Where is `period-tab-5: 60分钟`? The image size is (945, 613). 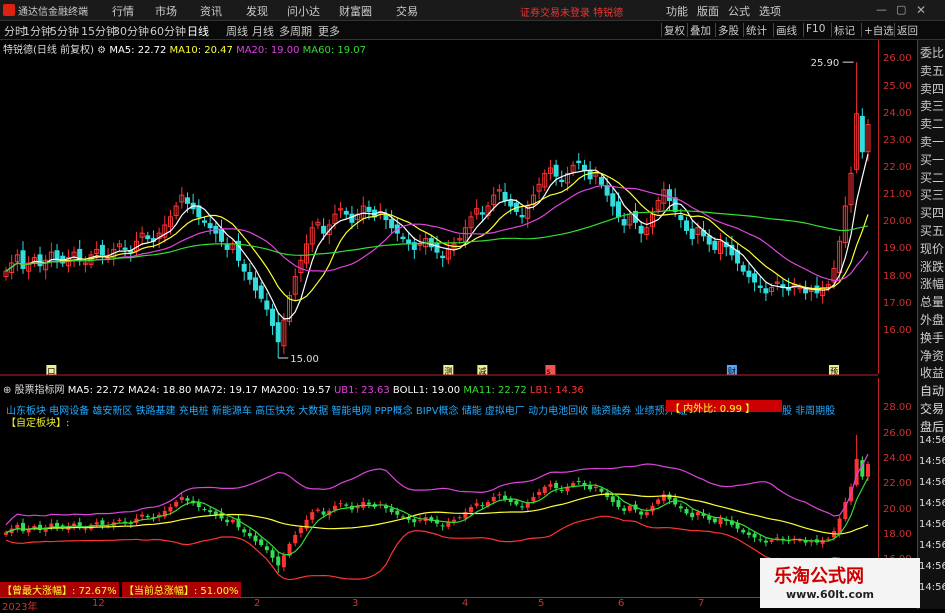
period-tab-5: 60分钟 is located at coordinates (168, 31).